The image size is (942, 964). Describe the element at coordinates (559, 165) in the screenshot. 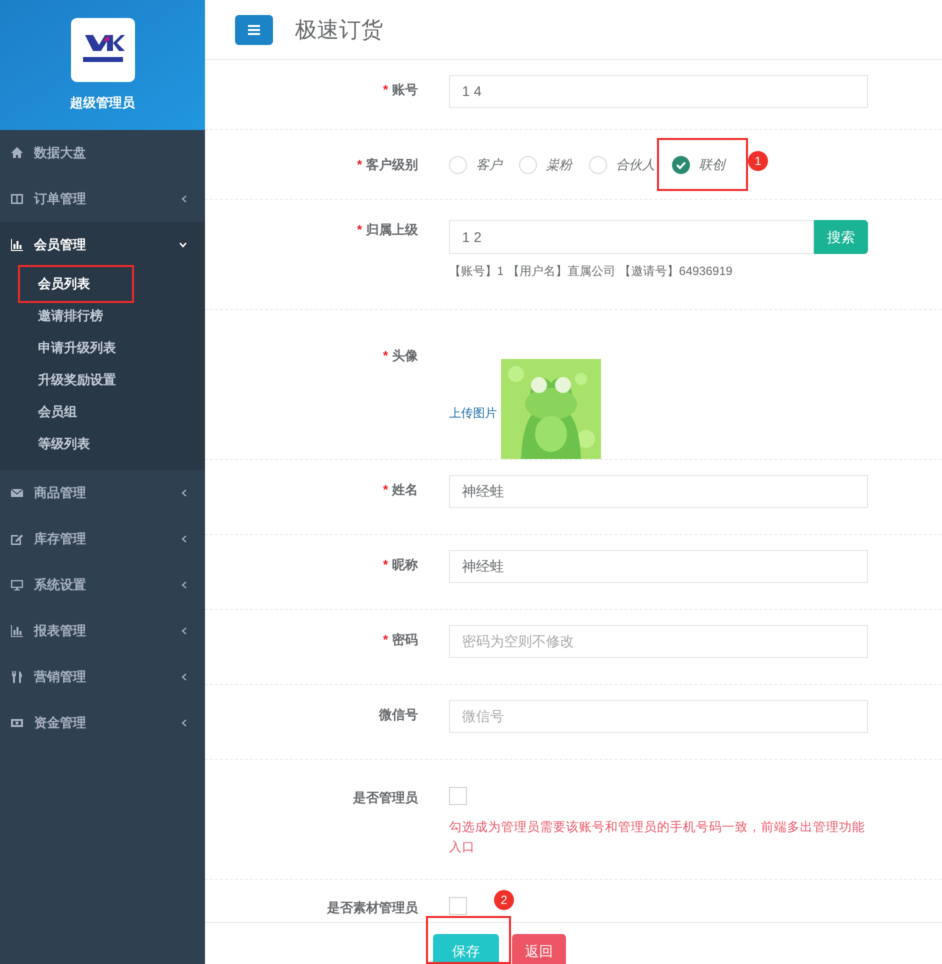

I see `radio-label: 粜粉` at that location.